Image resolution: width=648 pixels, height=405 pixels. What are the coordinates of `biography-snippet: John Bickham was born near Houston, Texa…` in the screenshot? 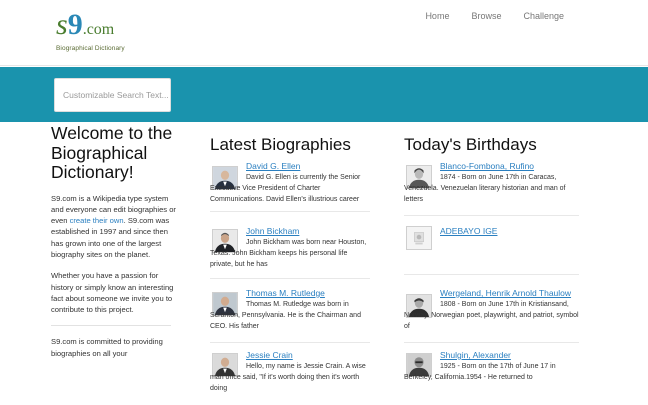 It's located at (288, 254).